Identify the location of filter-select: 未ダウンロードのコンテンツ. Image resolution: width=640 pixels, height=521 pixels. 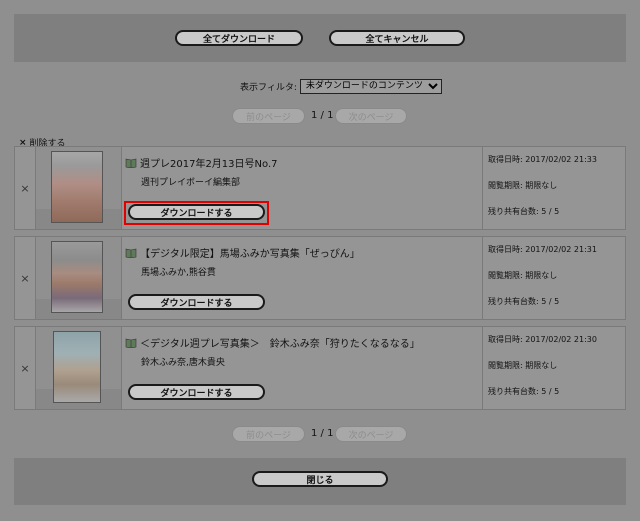
(370, 86).